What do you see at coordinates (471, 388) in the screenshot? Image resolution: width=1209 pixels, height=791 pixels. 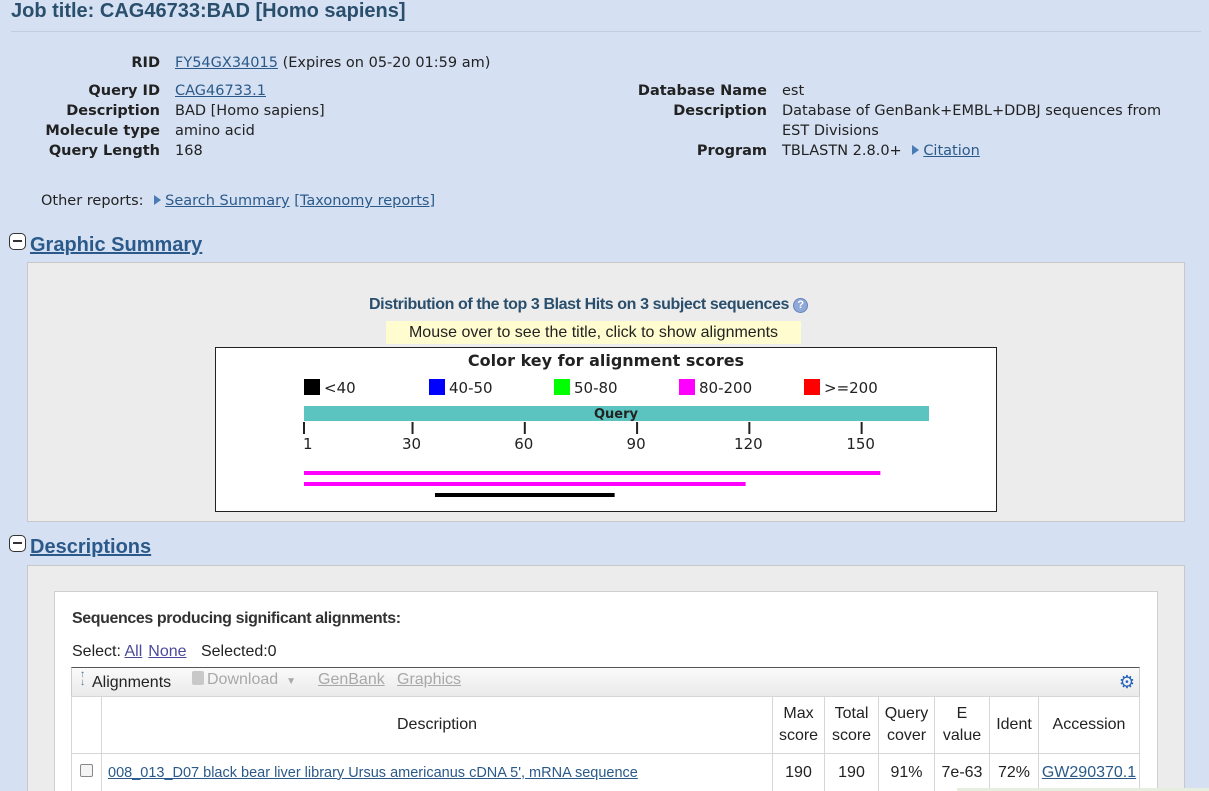 I see `color-key-label: 40-50` at bounding box center [471, 388].